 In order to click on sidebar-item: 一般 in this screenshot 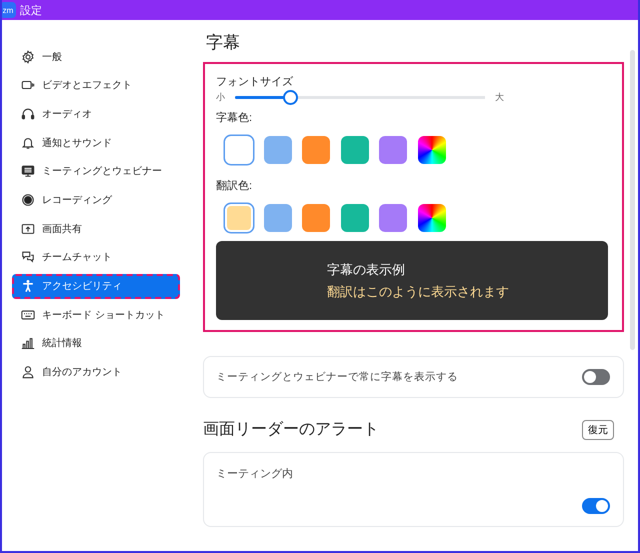, I will do `click(96, 56)`.